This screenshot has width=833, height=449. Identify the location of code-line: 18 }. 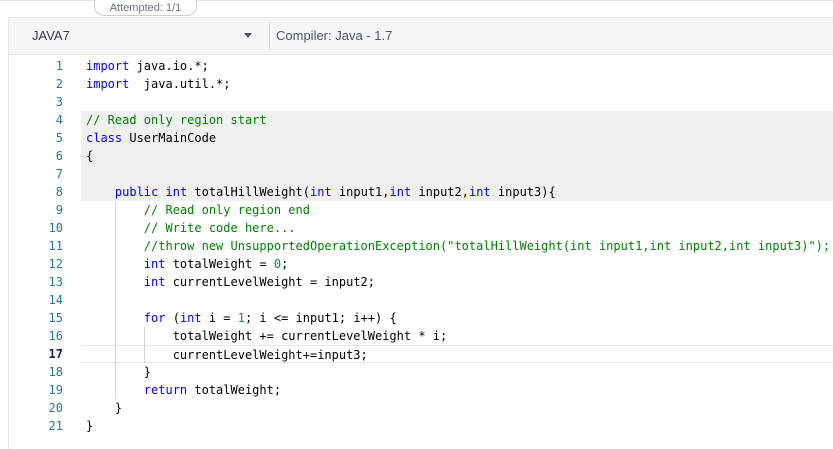
(421, 372).